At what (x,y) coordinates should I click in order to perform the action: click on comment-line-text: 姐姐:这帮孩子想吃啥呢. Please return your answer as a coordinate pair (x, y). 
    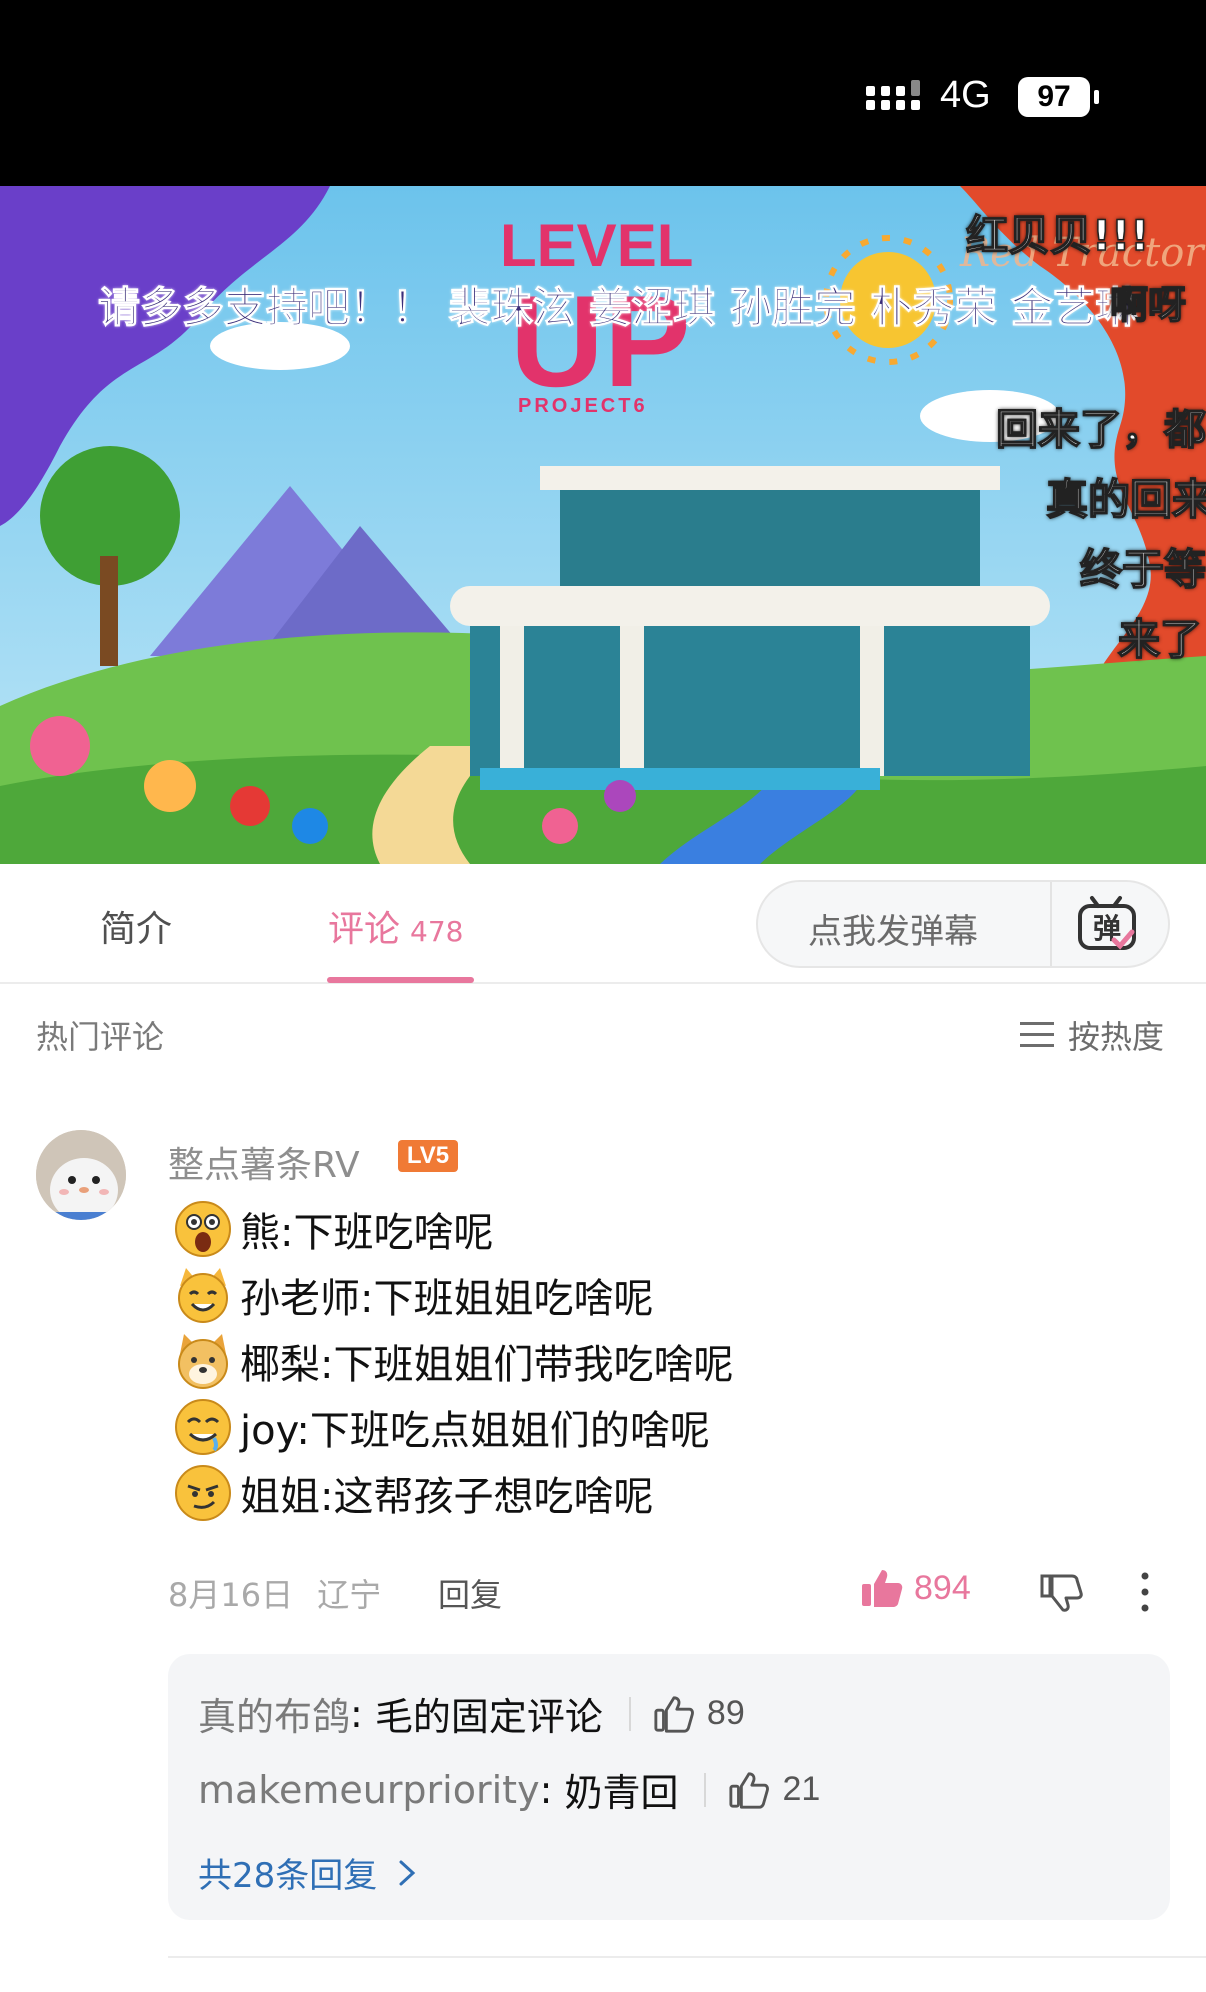
    Looking at the image, I should click on (447, 1497).